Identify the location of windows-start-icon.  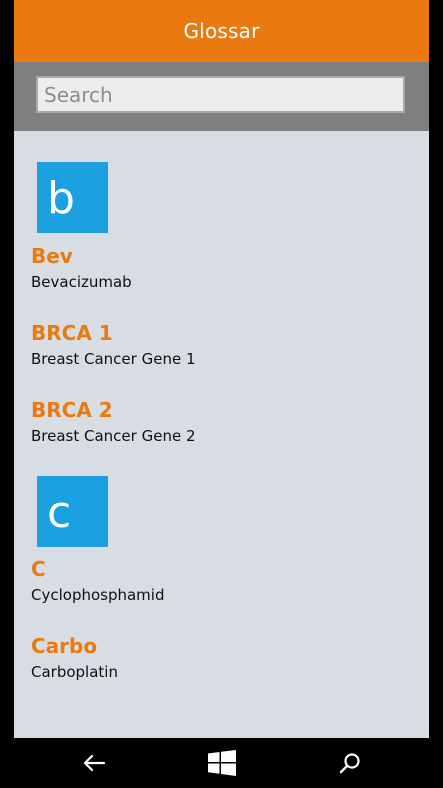
(222, 763).